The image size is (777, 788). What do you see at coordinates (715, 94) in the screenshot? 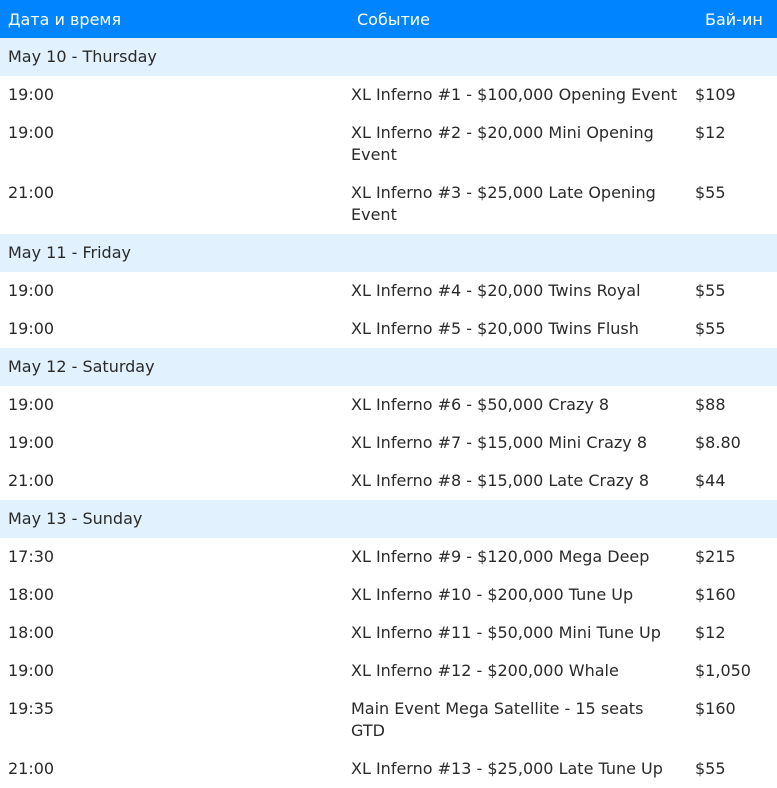
I see `event-buyin: $109` at bounding box center [715, 94].